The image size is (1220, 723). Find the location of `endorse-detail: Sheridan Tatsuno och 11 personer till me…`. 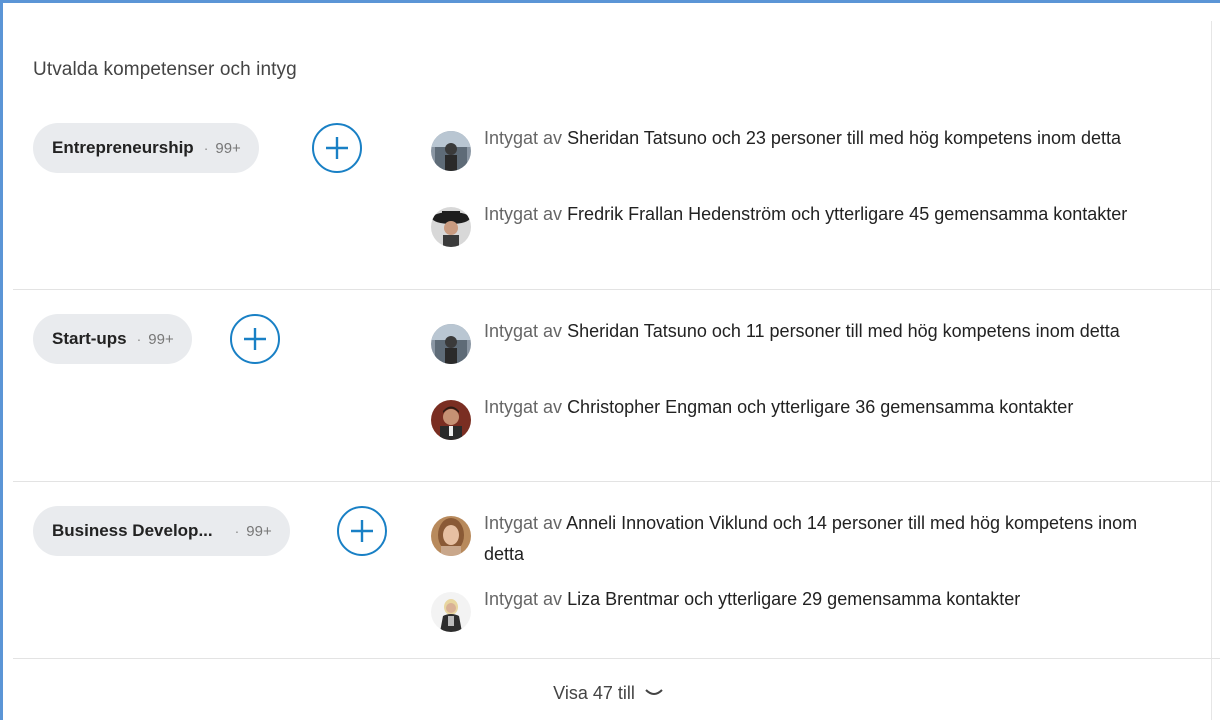

endorse-detail: Sheridan Tatsuno och 11 personer till me… is located at coordinates (843, 331).